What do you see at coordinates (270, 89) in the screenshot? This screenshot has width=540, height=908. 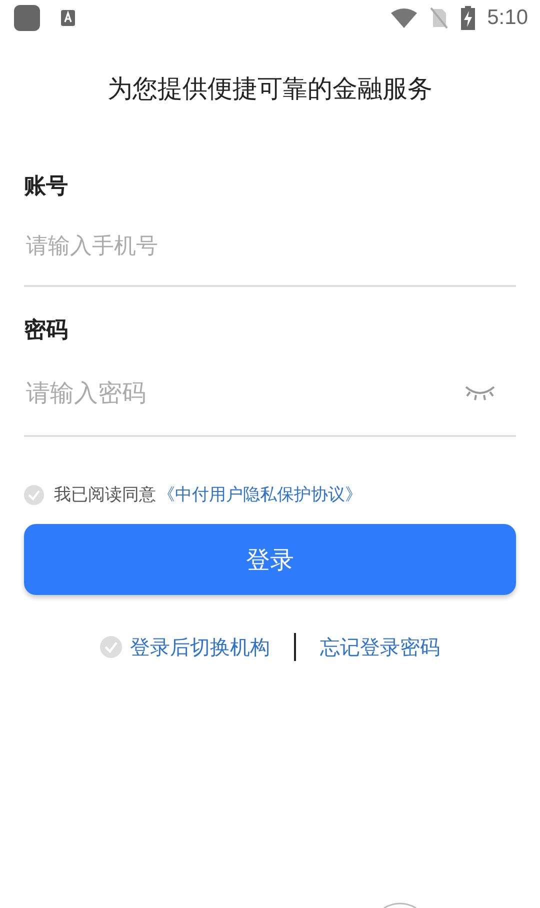 I see `subtitle: 为您提供便捷可靠的金融服务` at bounding box center [270, 89].